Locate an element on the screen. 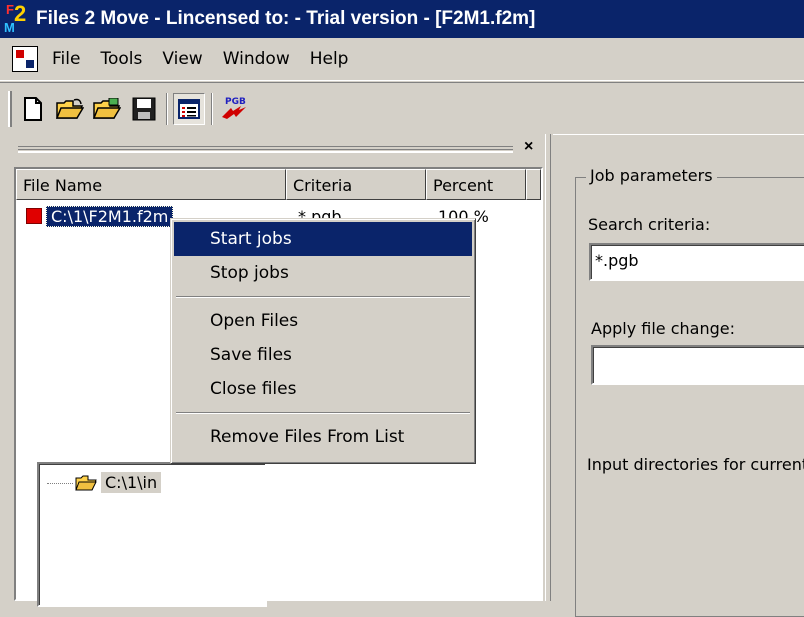 The height and width of the screenshot is (617, 804). apply-change-input is located at coordinates (697, 365).